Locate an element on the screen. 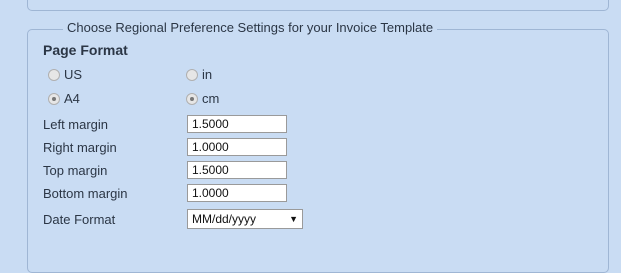  radio-a4: A4 is located at coordinates (64, 98).